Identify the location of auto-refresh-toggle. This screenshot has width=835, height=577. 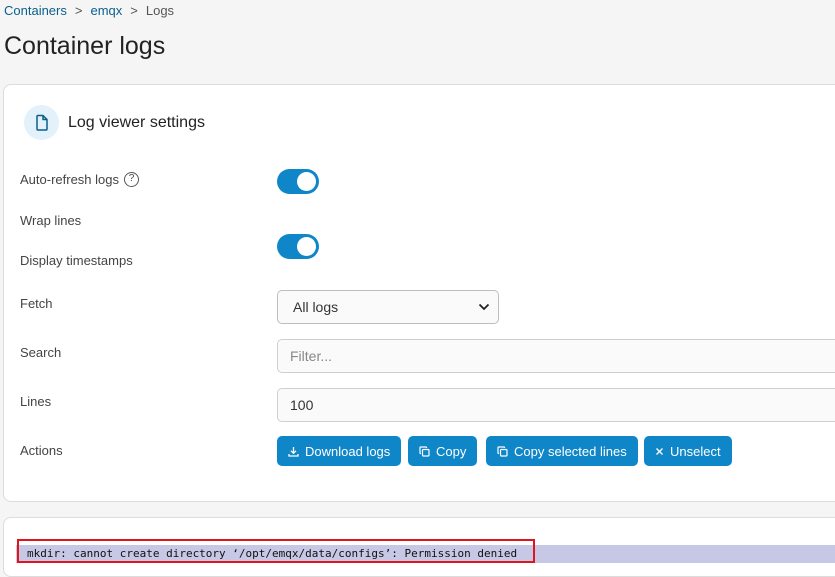
(298, 181).